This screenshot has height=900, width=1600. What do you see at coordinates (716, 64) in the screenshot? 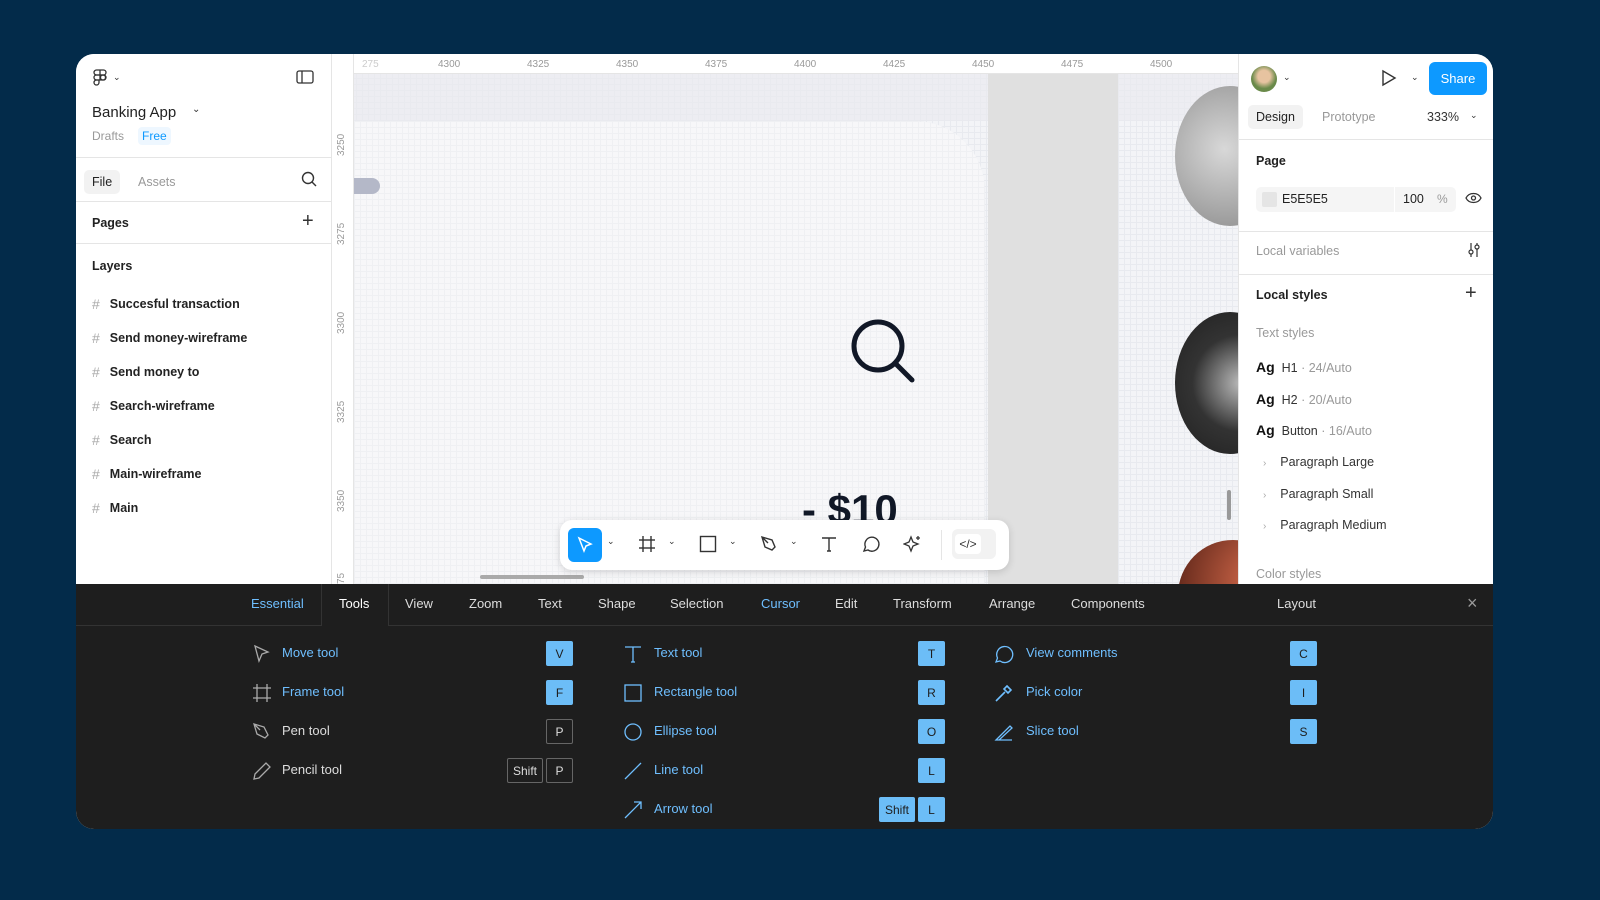
I see `ruler-tick: 4375` at bounding box center [716, 64].